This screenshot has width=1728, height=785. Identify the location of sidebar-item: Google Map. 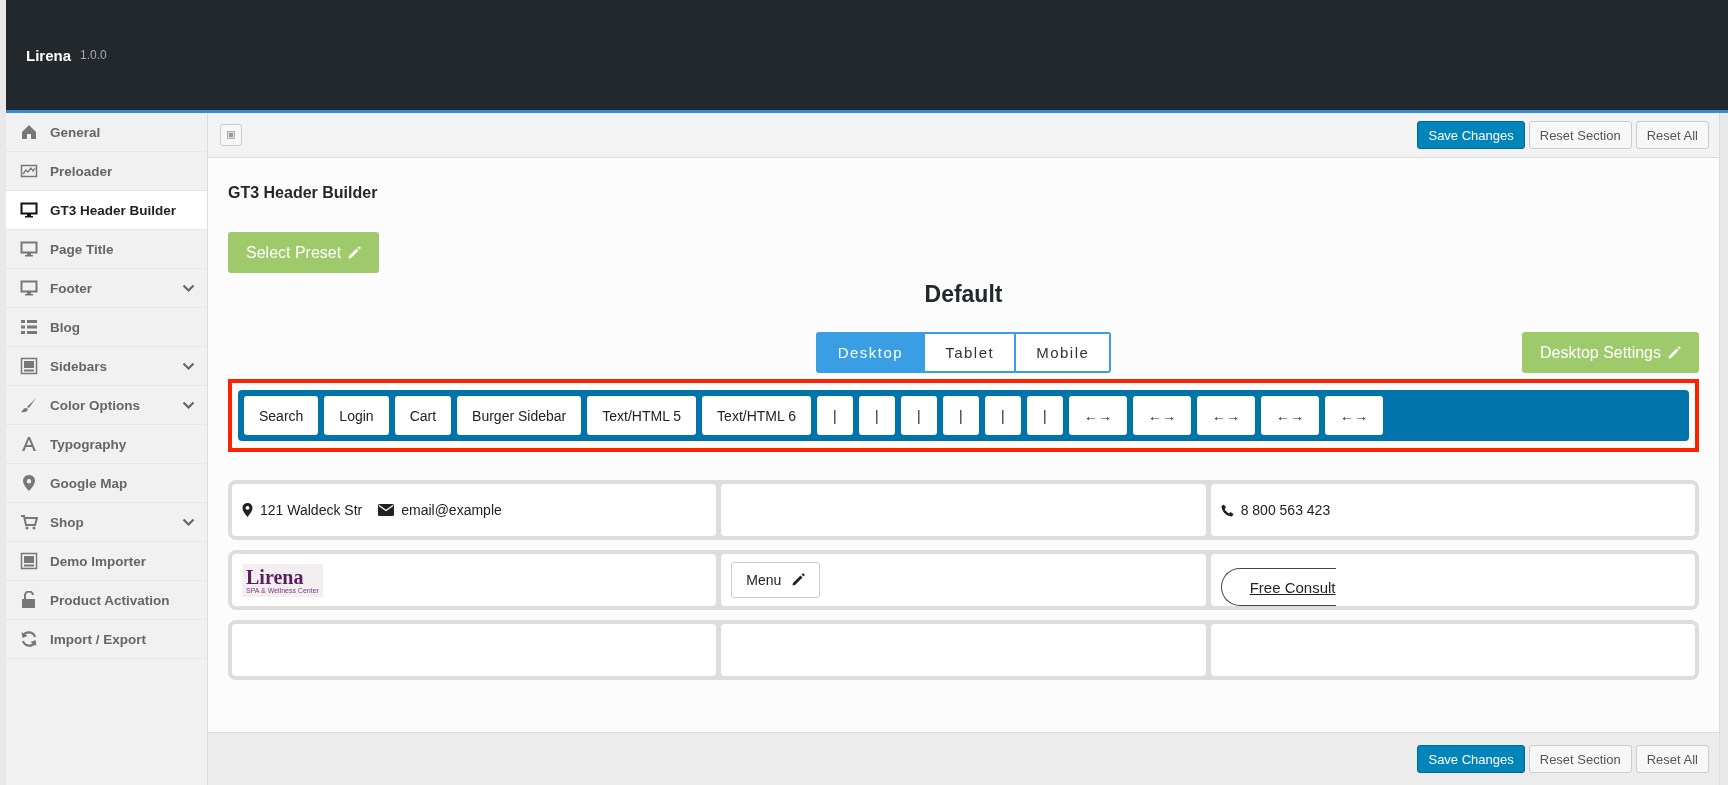
(106, 483).